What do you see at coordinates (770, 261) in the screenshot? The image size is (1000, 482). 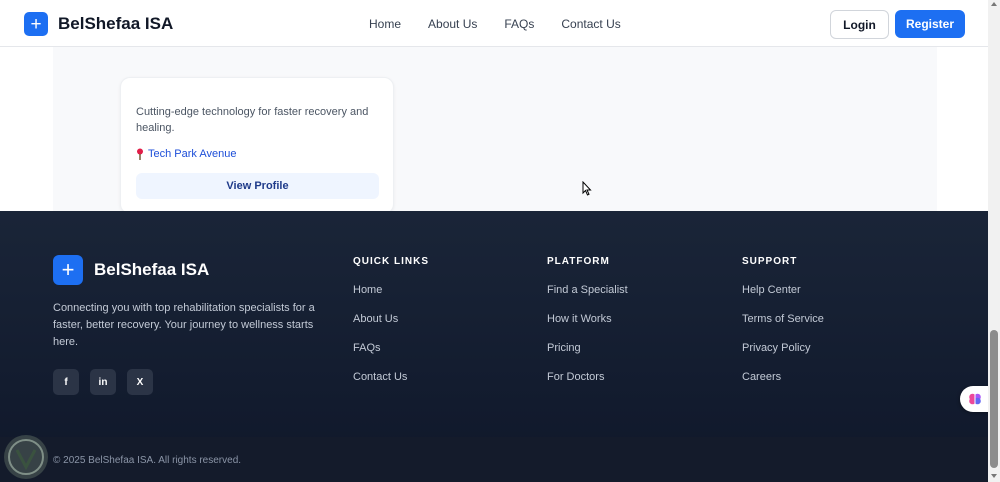 I see `footer-col-title: SUPPORT` at bounding box center [770, 261].